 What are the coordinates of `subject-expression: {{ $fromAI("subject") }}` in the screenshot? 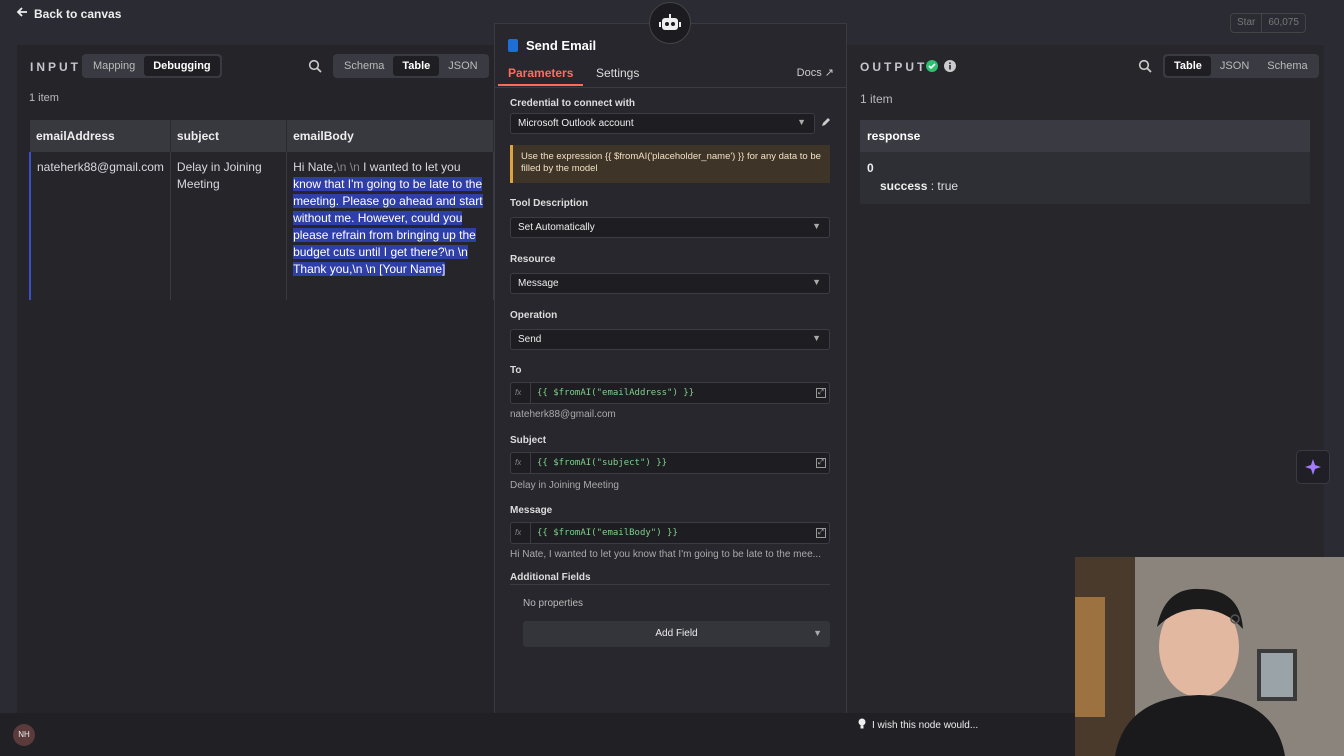 It's located at (602, 463).